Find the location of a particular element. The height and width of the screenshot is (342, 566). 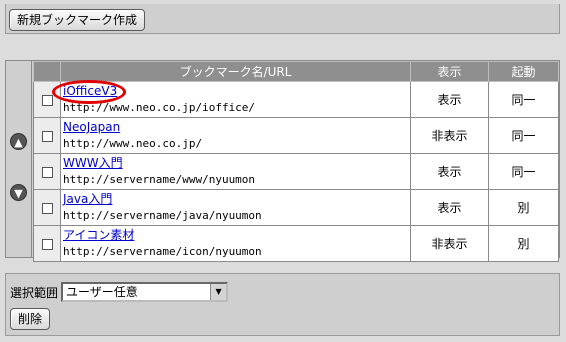

bookmark-link: アイコン素材 is located at coordinates (98, 235).